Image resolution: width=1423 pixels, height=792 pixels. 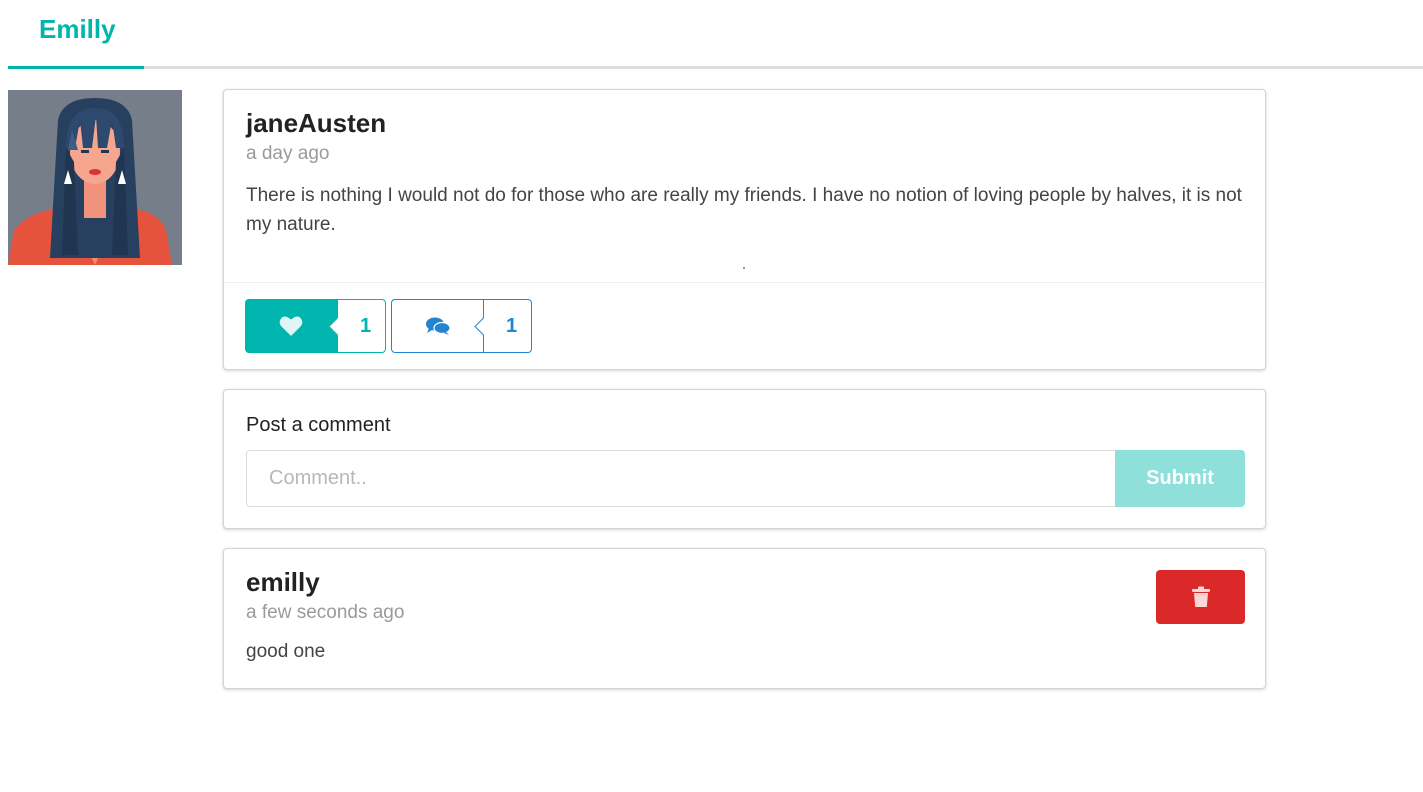 What do you see at coordinates (288, 153) in the screenshot?
I see `post-time: a day ago` at bounding box center [288, 153].